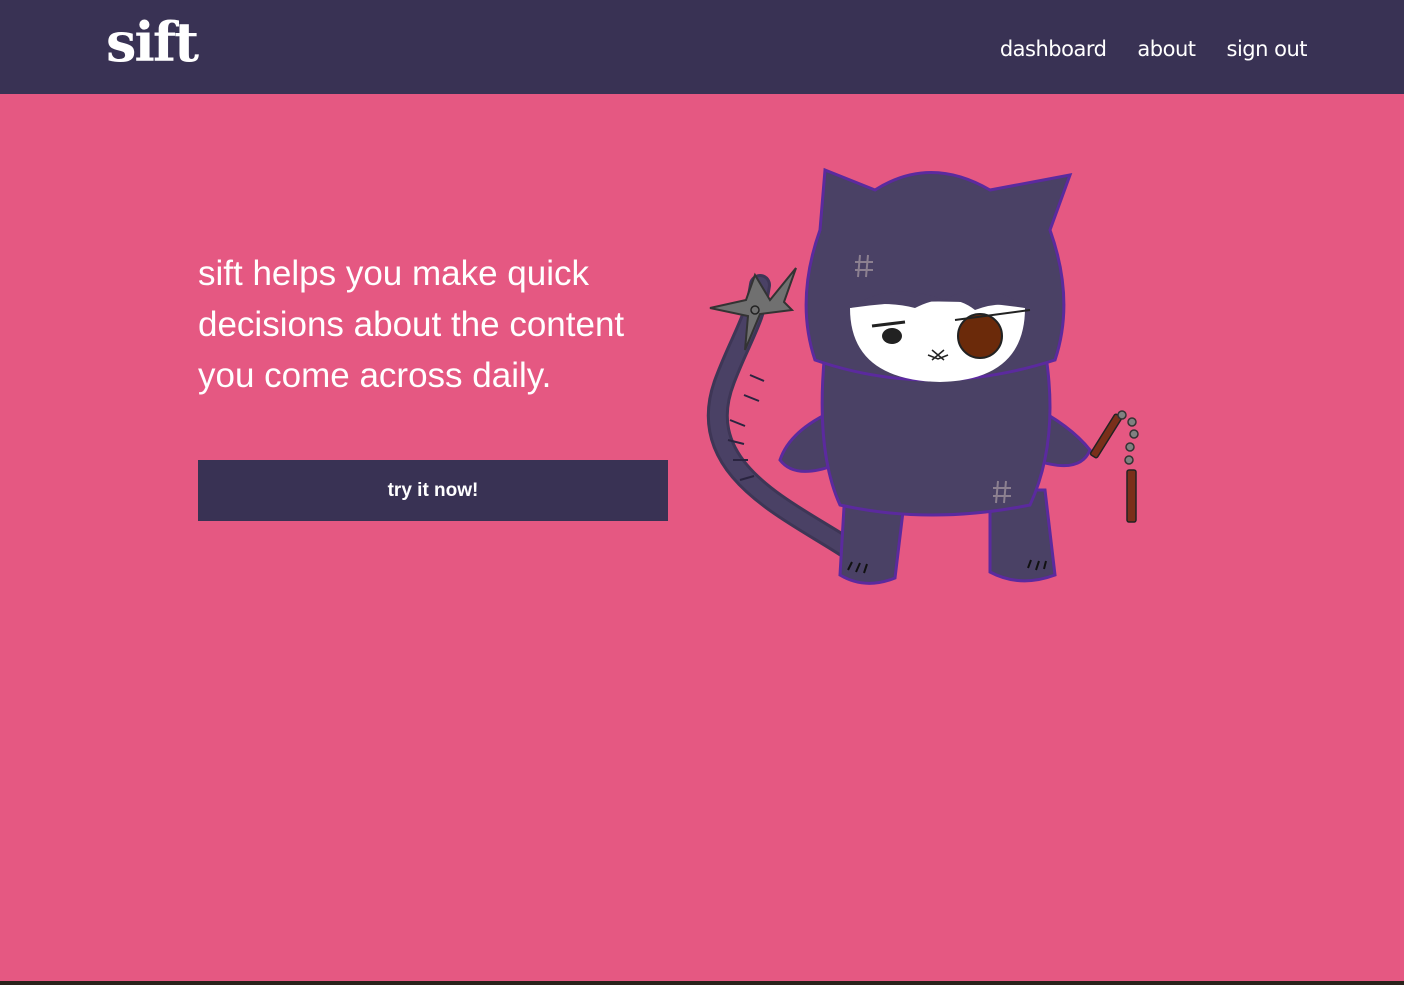 This screenshot has height=985, width=1404. I want to click on try-it-now-button: try it now!, so click(433, 490).